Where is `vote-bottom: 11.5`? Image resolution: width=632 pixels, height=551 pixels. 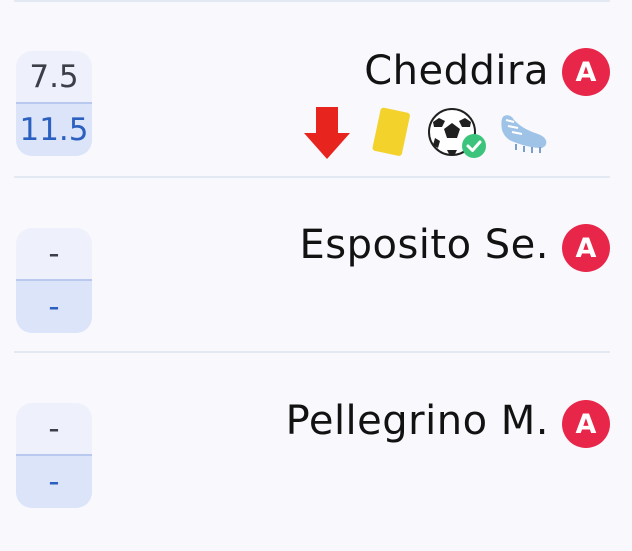 vote-bottom: 11.5 is located at coordinates (54, 130).